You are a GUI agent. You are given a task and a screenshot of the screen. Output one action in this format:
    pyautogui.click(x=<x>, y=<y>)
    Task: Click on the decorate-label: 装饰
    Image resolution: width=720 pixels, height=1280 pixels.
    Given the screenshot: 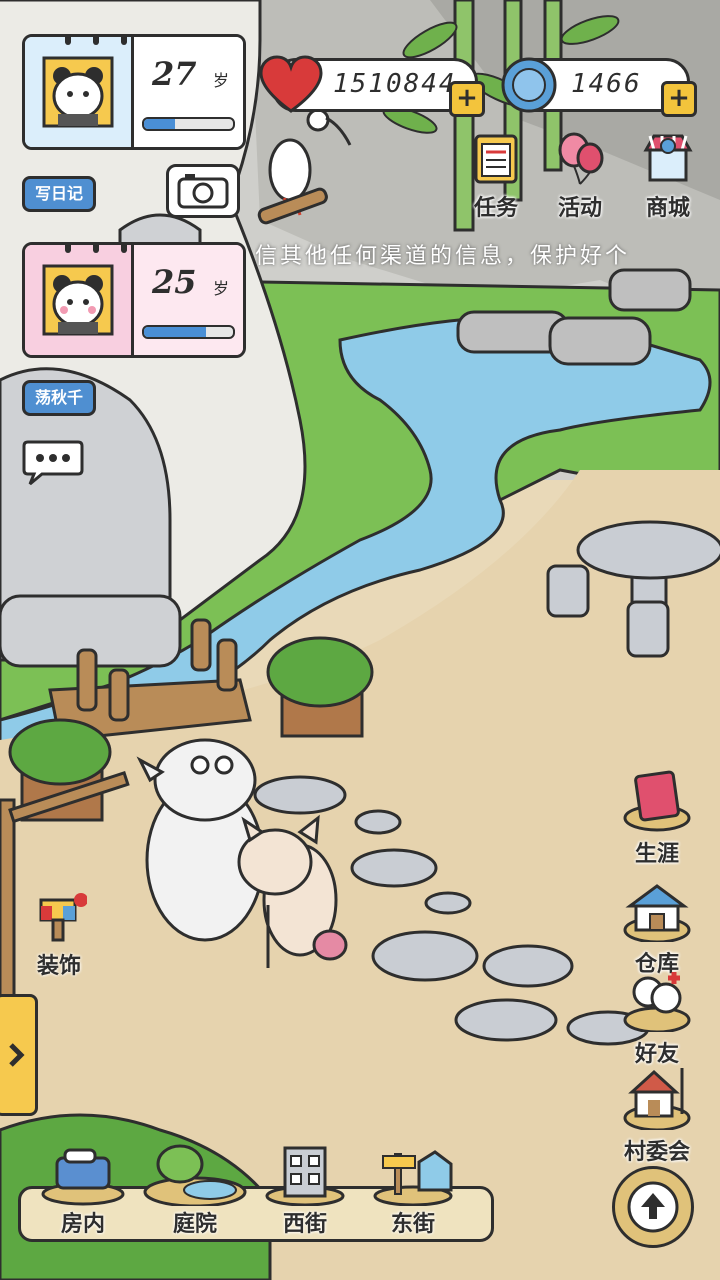 What is the action you would take?
    pyautogui.click(x=58, y=966)
    